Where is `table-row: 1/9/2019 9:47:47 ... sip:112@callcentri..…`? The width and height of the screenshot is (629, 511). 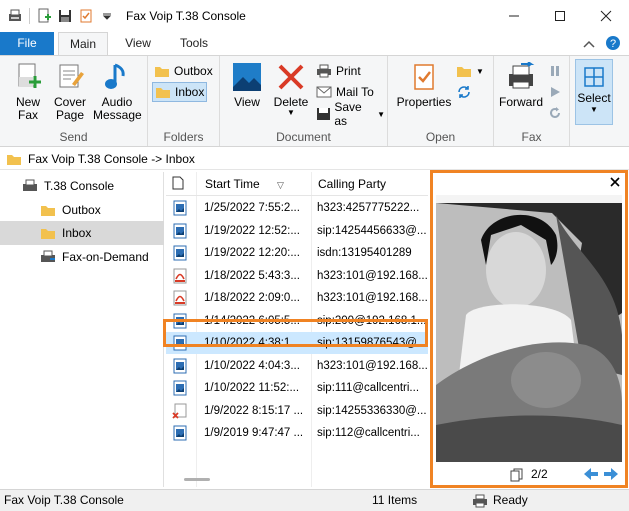
table-row: 1/9/2019 9:47:47 ... sip:112@callcentri..… is located at coordinates (297, 433).